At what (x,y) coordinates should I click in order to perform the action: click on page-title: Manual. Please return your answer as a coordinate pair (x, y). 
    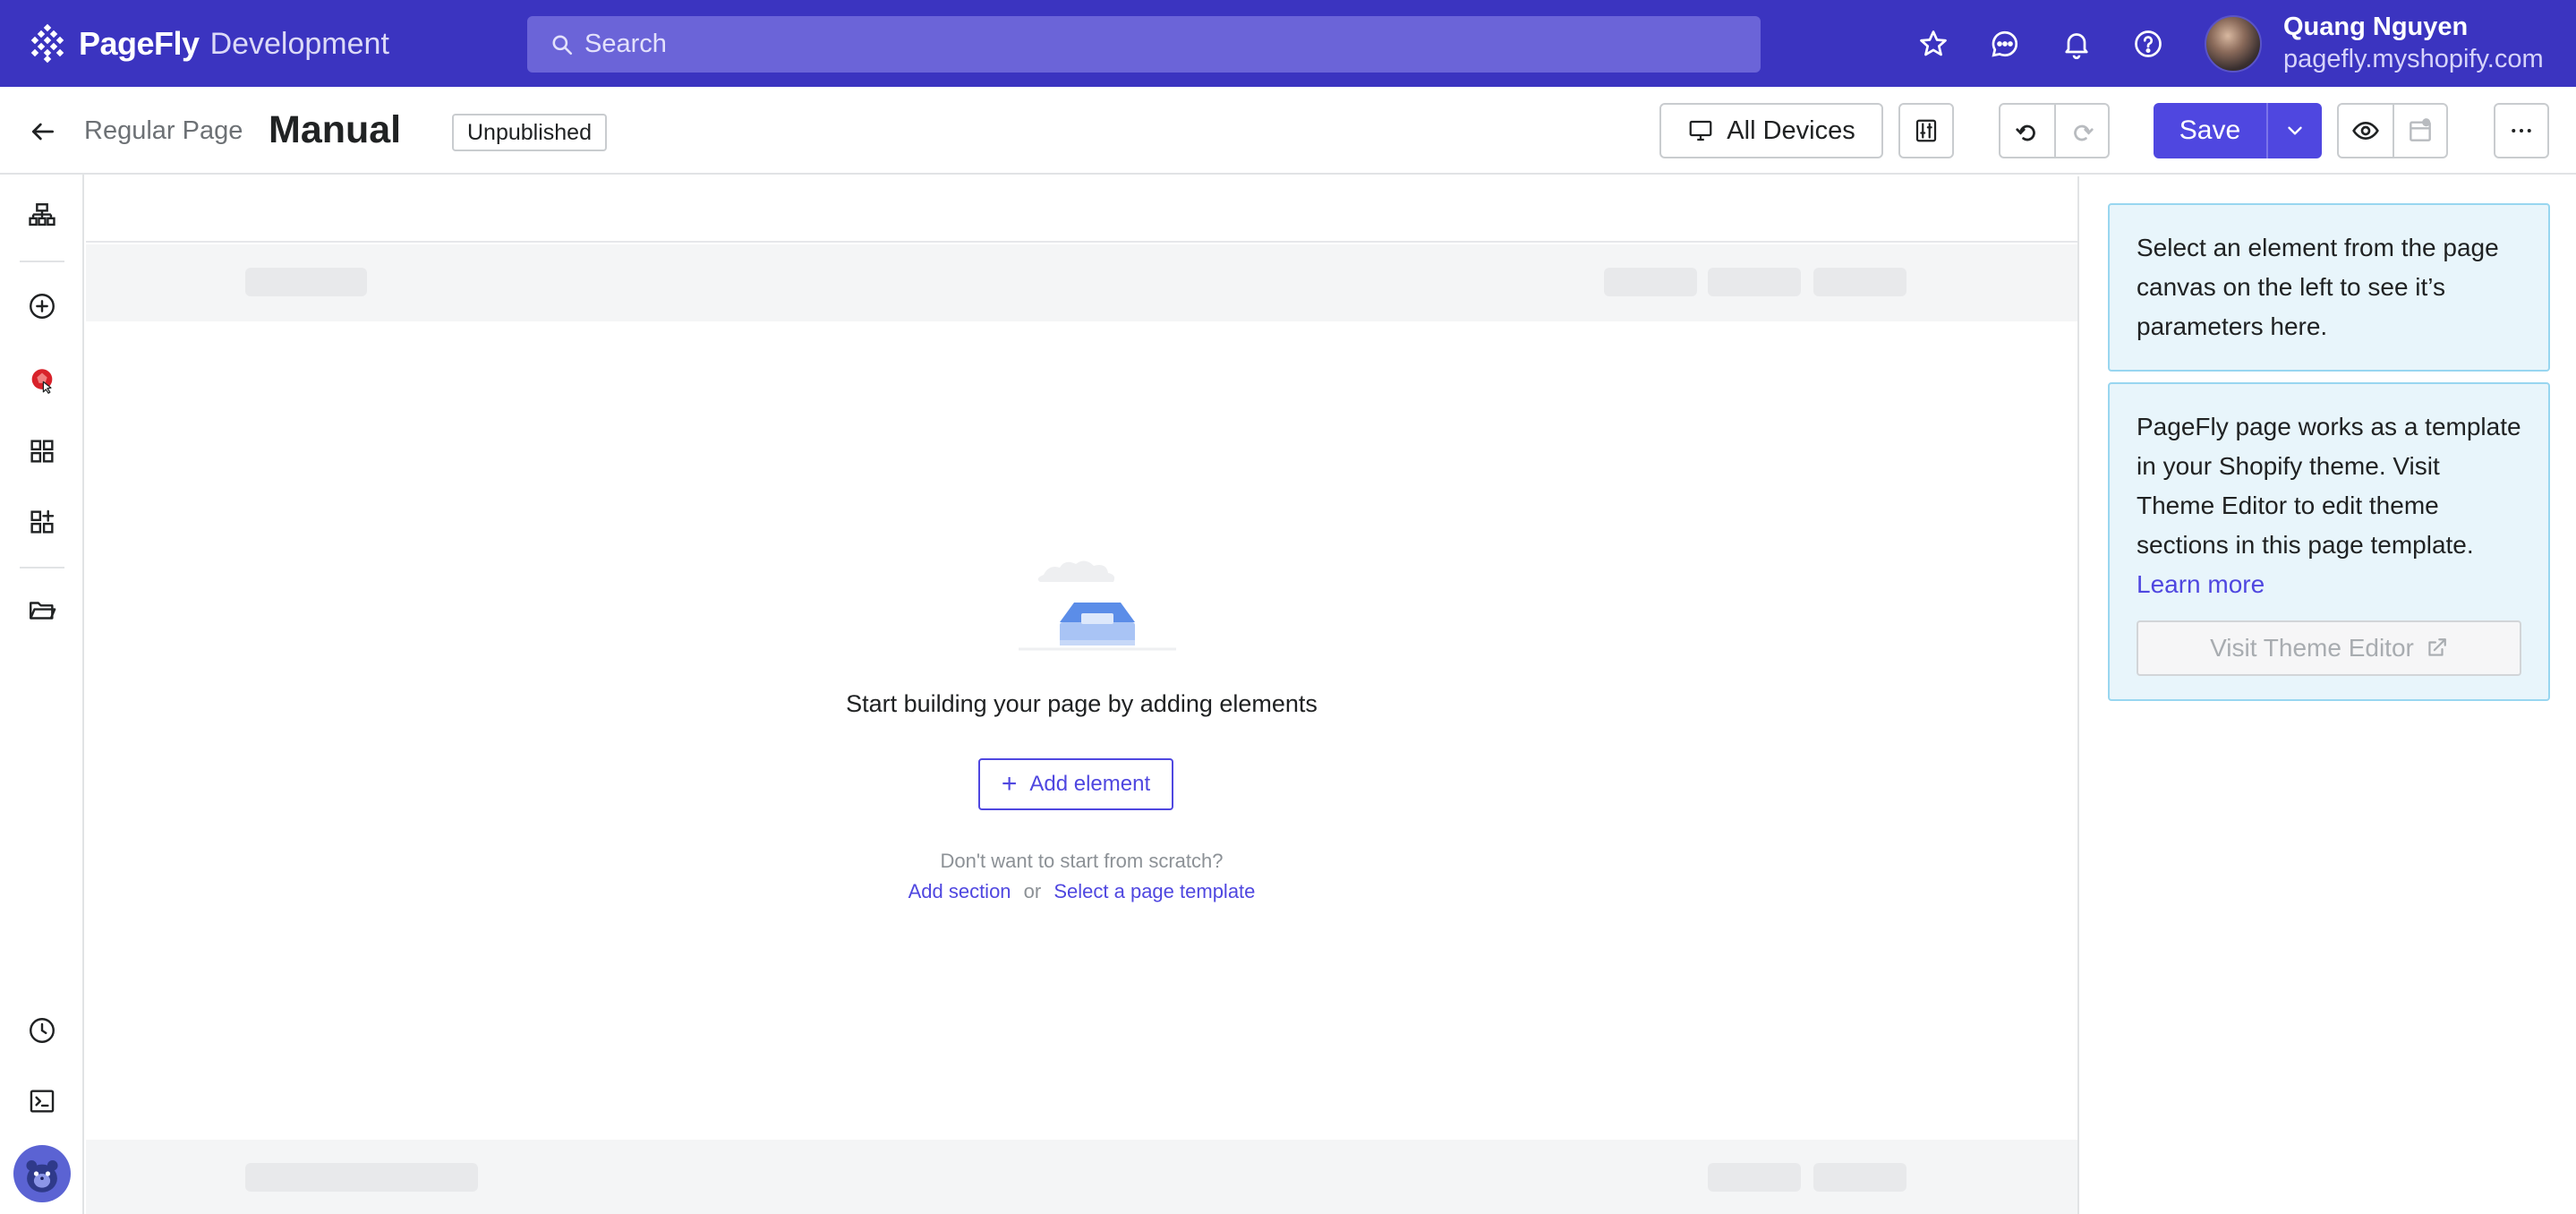
    Looking at the image, I should click on (335, 130).